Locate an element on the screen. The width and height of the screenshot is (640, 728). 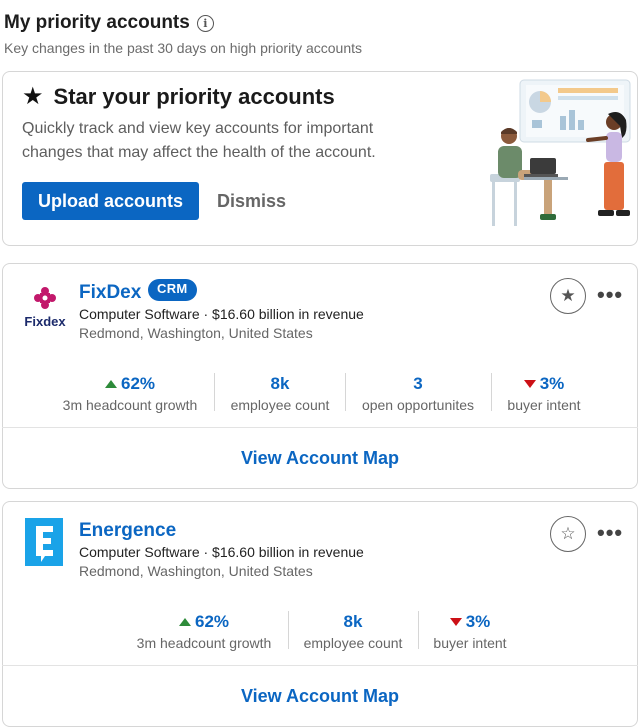
stat-open-opportunities: 3 open opportunites is located at coordinates (418, 393).